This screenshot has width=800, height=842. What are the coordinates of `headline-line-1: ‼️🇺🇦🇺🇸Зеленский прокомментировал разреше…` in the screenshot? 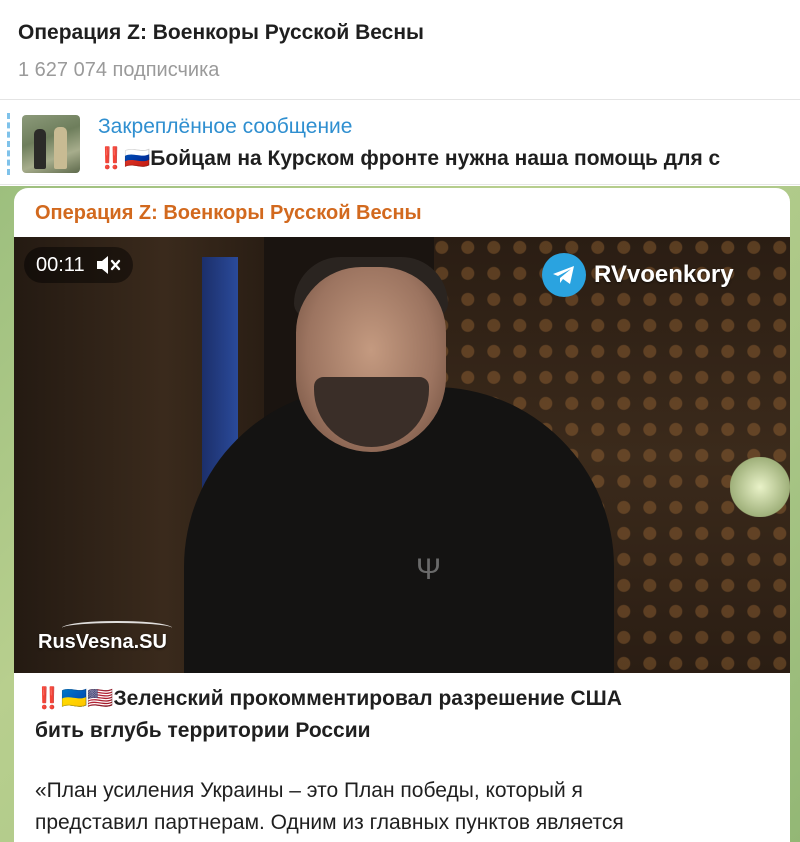 It's located at (328, 698).